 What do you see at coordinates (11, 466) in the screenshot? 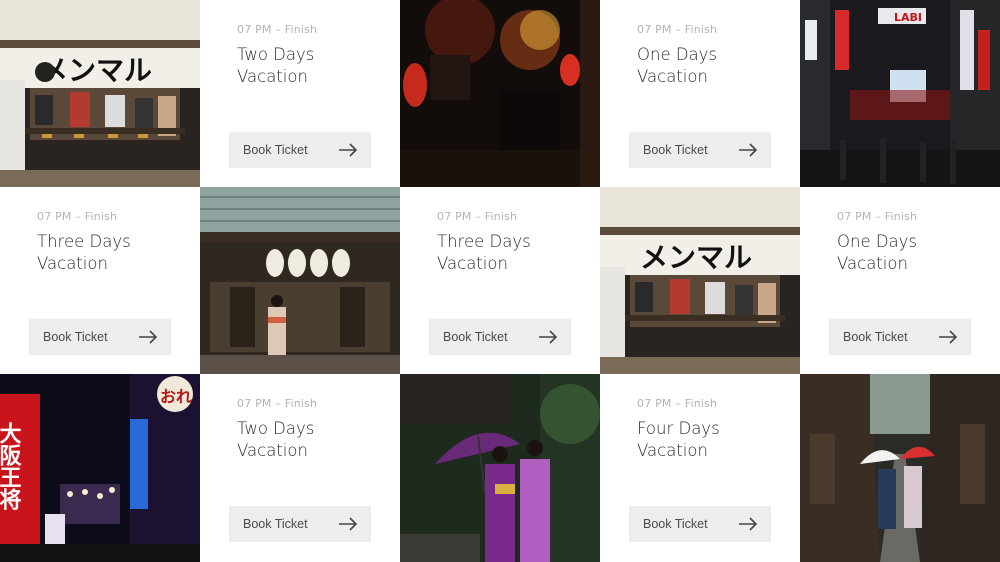
I see `osaka-sign-text: 大阪王将` at bounding box center [11, 466].